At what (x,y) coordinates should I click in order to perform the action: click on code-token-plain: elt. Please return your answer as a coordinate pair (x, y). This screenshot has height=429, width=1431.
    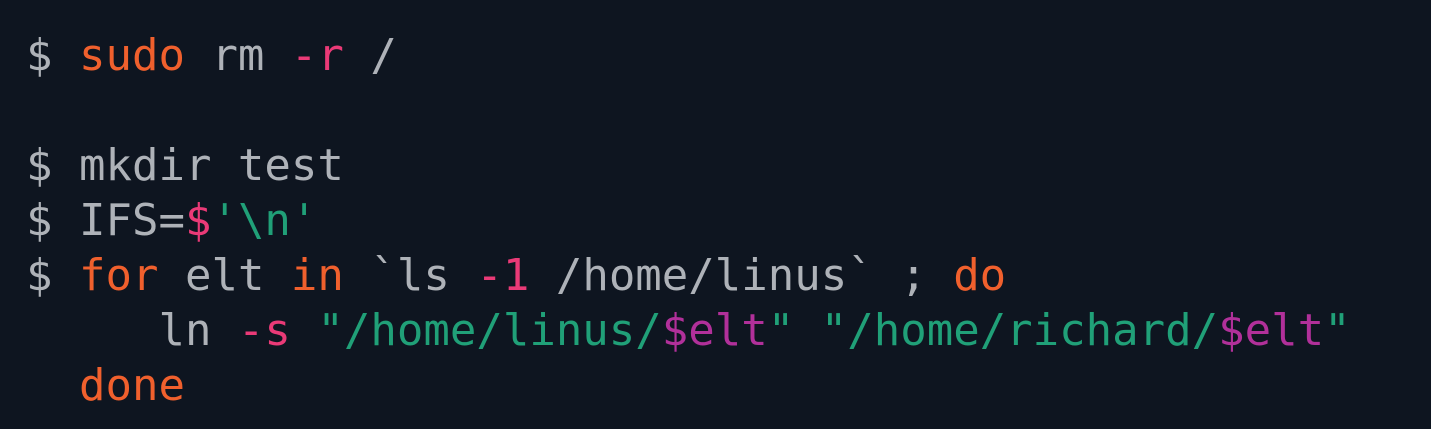
    Looking at the image, I should click on (224, 275).